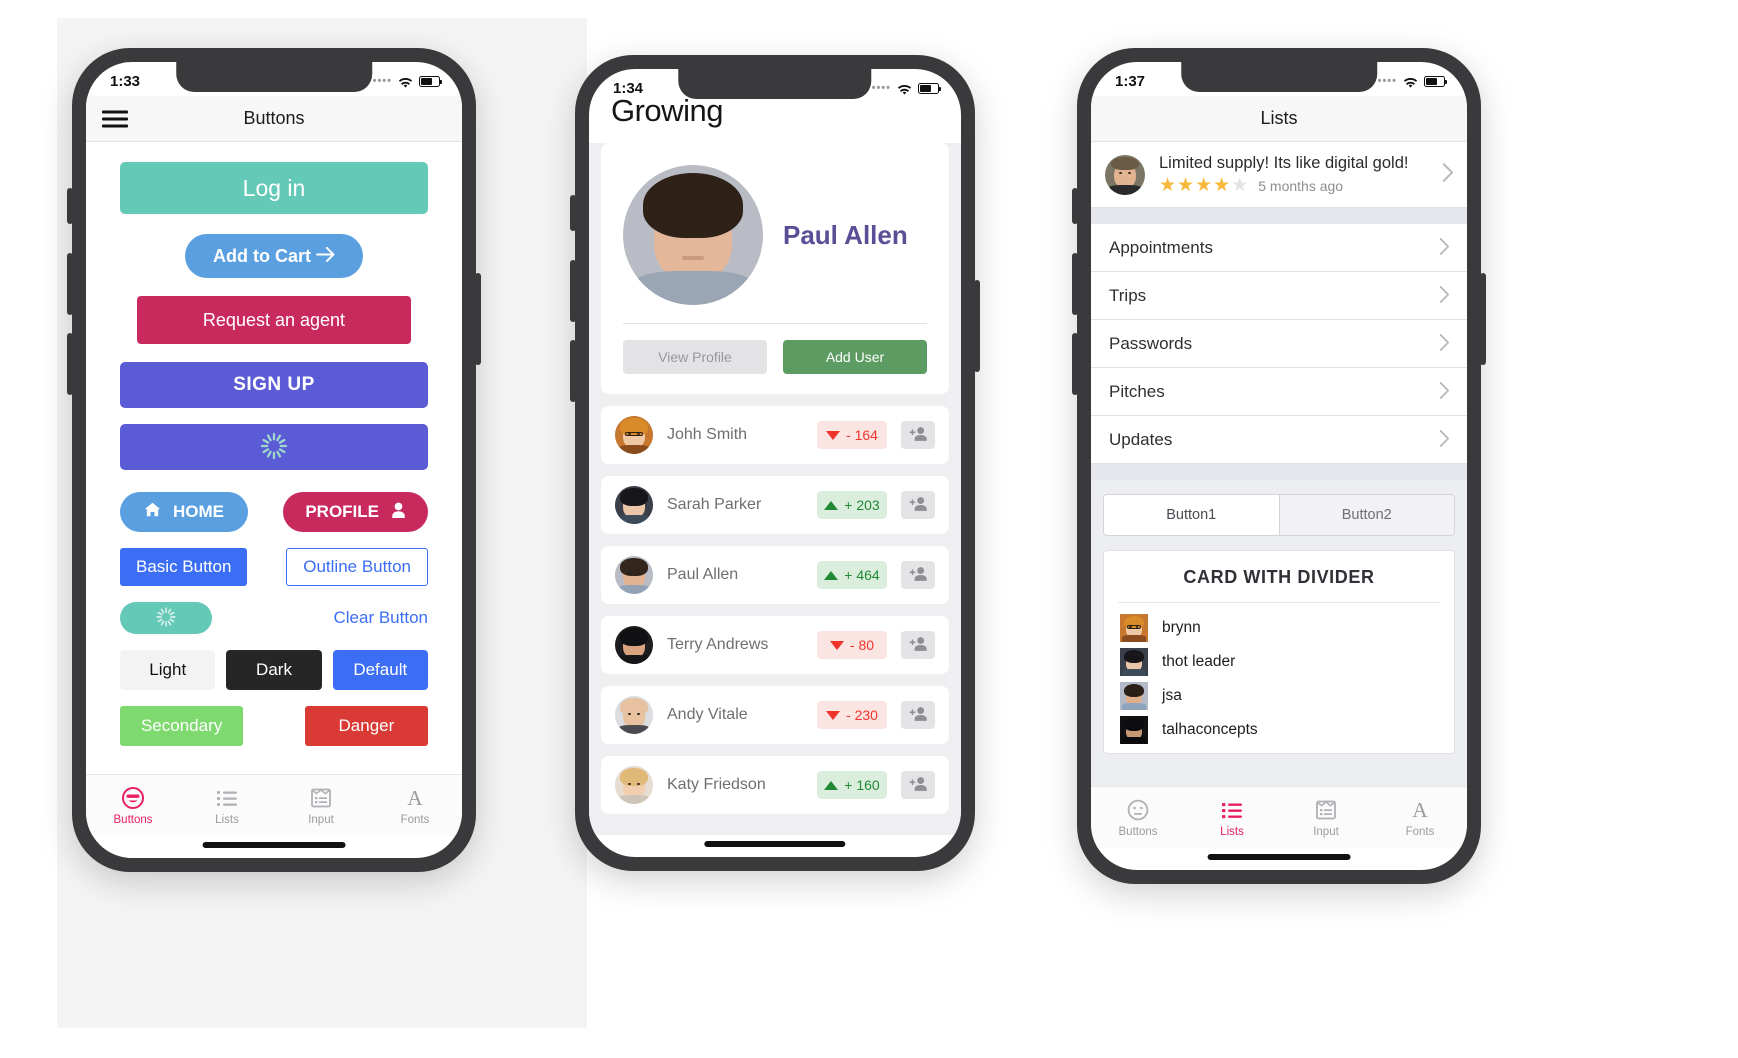  Describe the element at coordinates (775, 435) in the screenshot. I see `user-row: Johh Smith - 164` at that location.